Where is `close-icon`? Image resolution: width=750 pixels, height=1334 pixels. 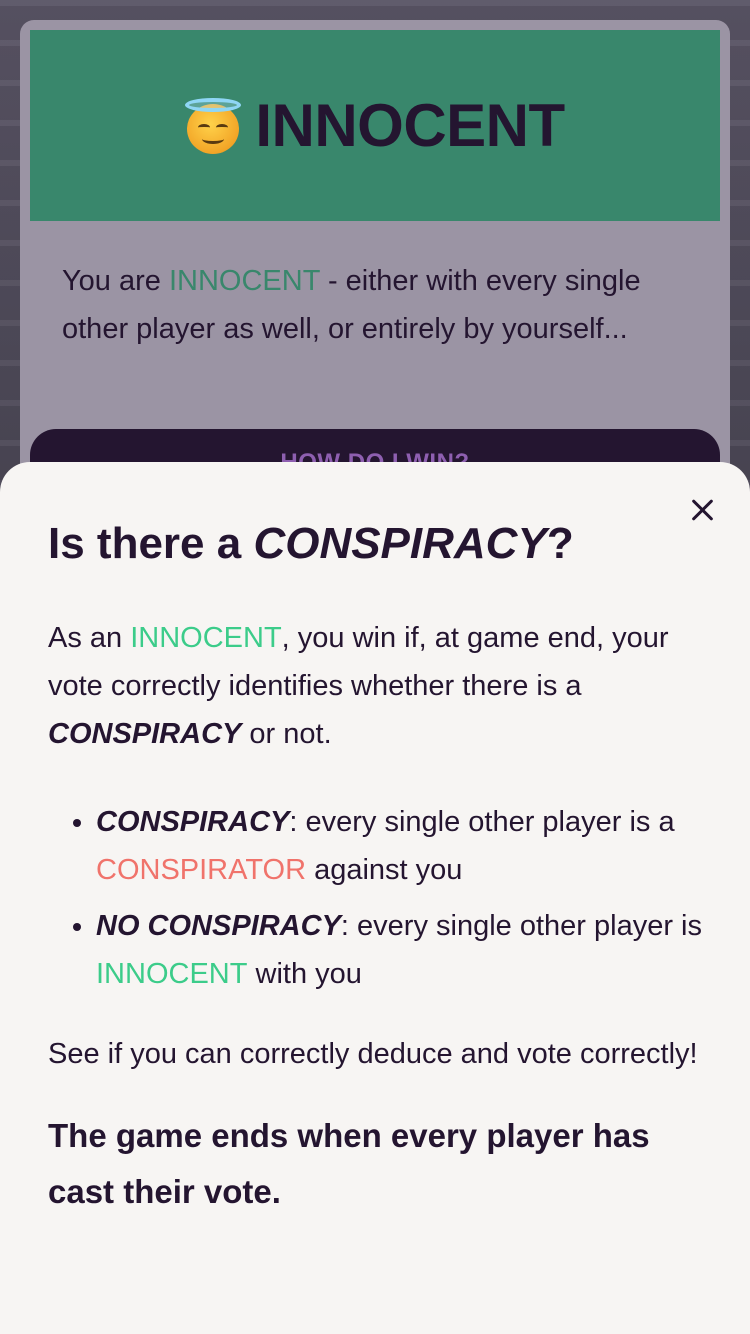 close-icon is located at coordinates (702, 510).